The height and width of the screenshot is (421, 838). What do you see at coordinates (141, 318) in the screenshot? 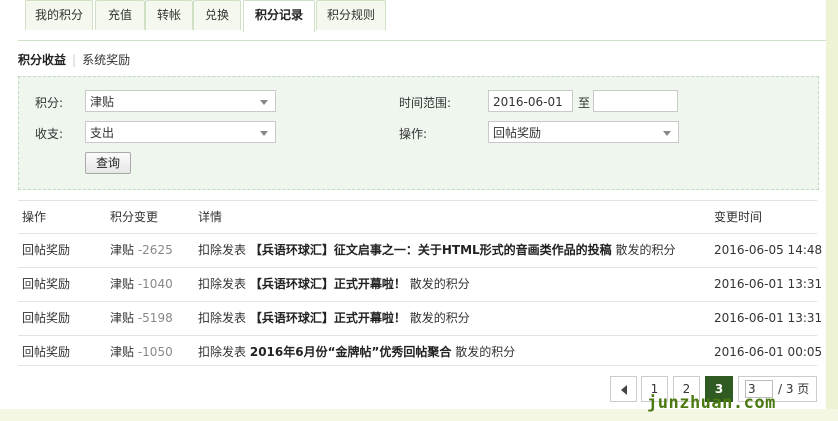
I see `row-credit: 津贴 -5198` at bounding box center [141, 318].